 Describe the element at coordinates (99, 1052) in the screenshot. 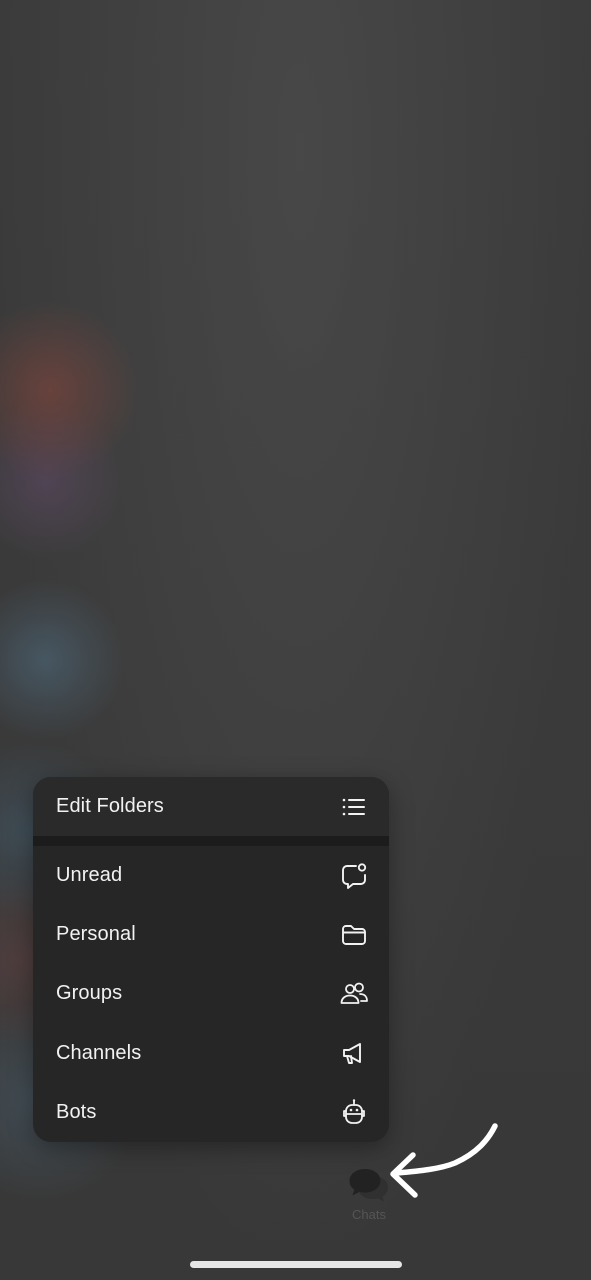

I see `folder-item-label: Channels` at that location.